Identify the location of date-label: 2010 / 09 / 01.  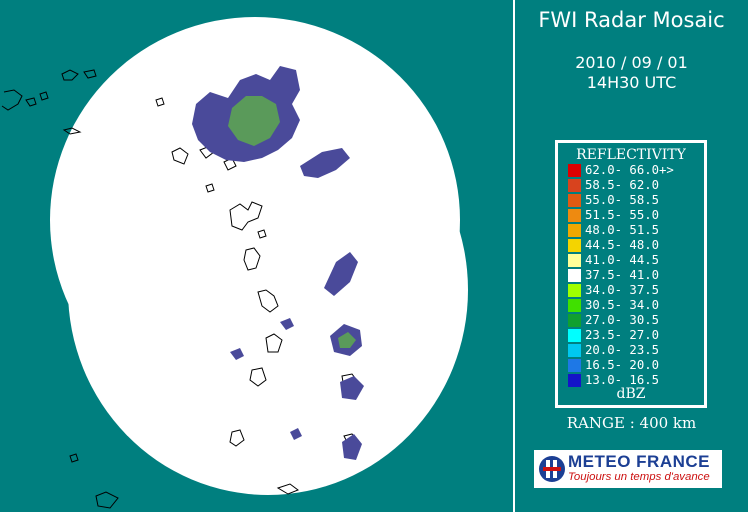
(631, 62).